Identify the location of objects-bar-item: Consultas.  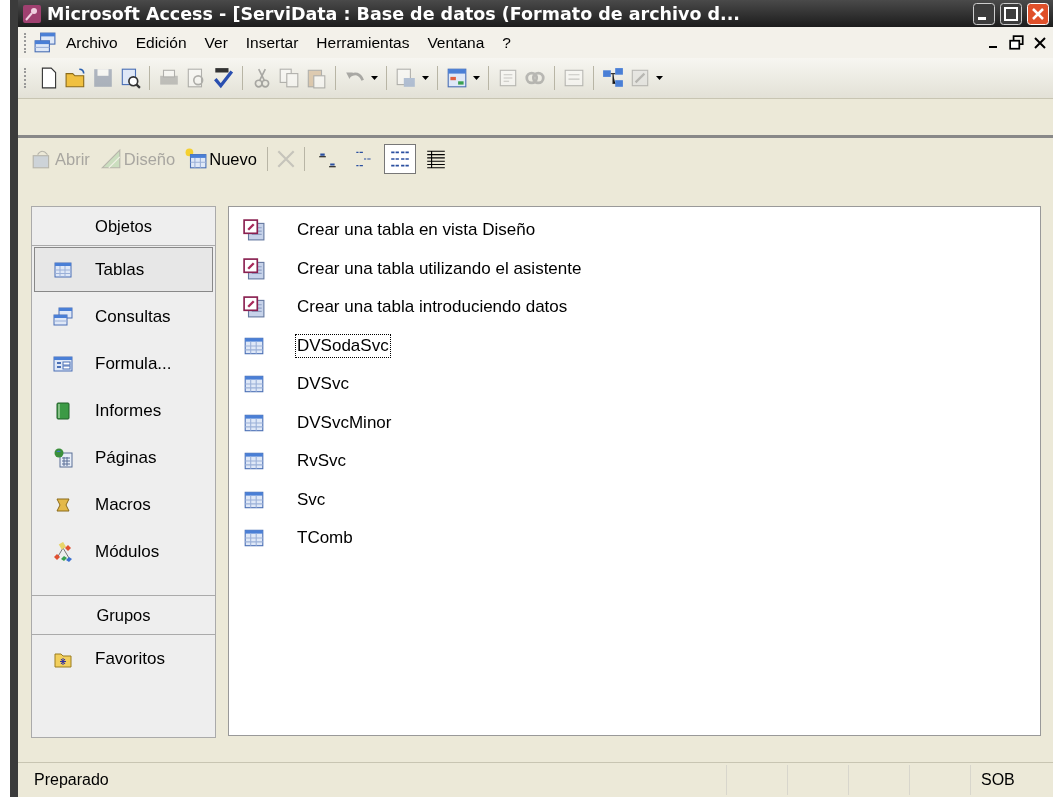
(123, 316).